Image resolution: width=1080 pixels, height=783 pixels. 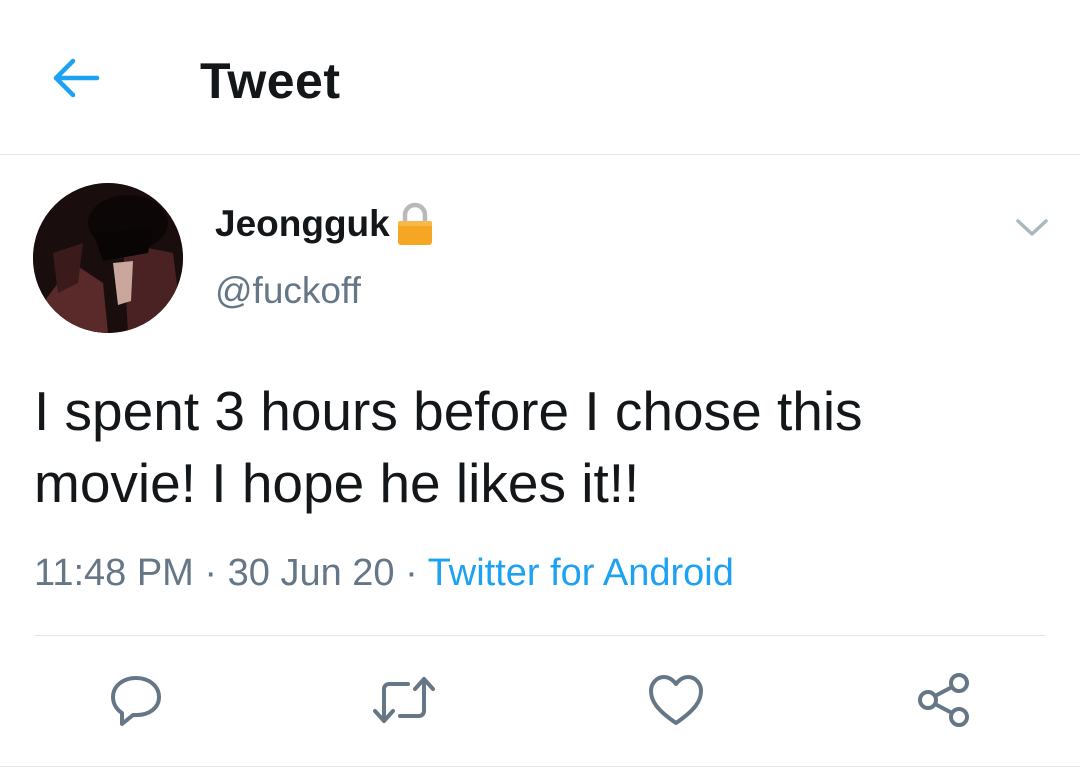 What do you see at coordinates (311, 573) in the screenshot?
I see `tweet-date: 30 Jun 20` at bounding box center [311, 573].